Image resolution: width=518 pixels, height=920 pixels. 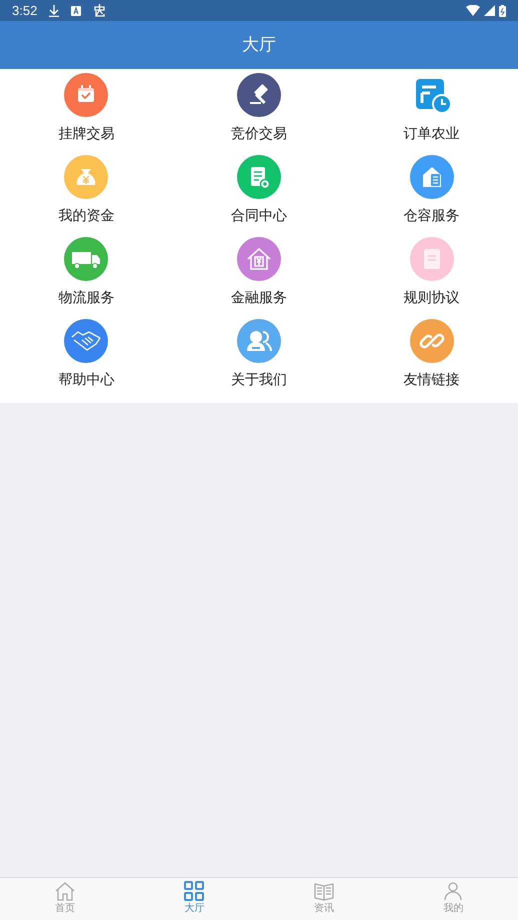 What do you see at coordinates (473, 10) in the screenshot?
I see `wifi-icon` at bounding box center [473, 10].